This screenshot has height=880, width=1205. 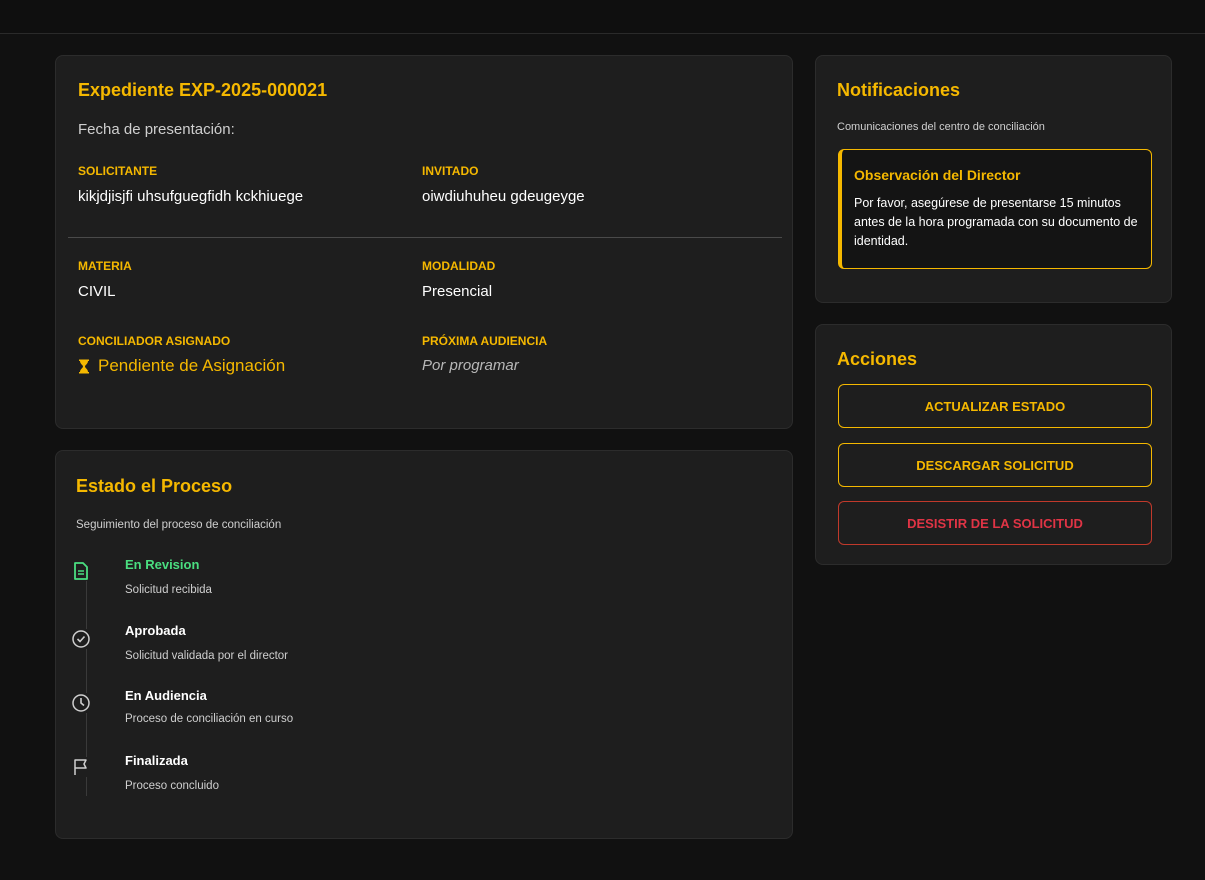 What do you see at coordinates (203, 90) in the screenshot?
I see `expediente-title: Expediente EXP-2025-000021` at bounding box center [203, 90].